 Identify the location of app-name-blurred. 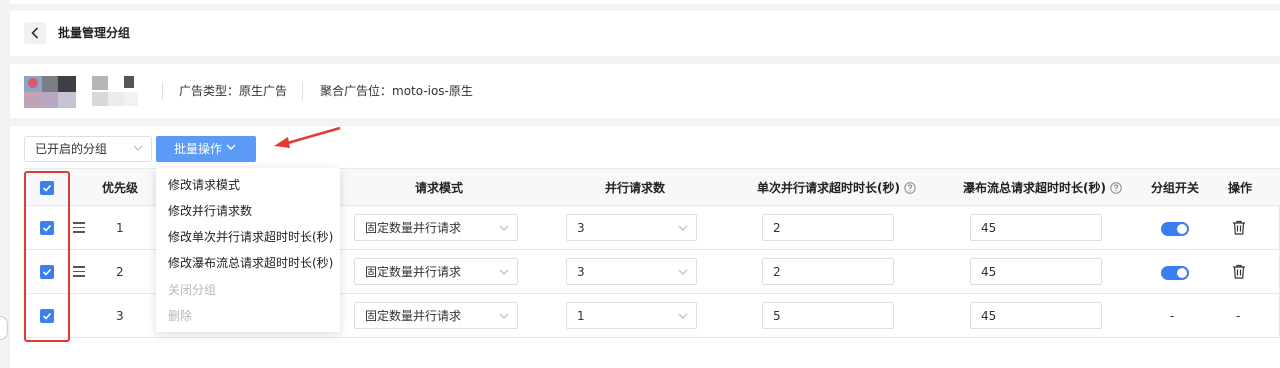
(116, 92).